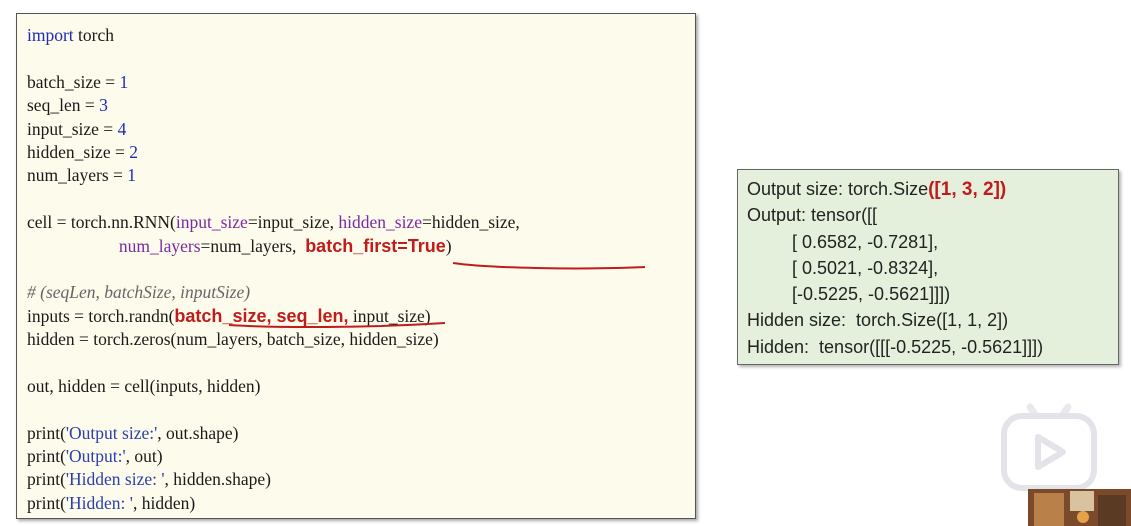 Image resolution: width=1131 pixels, height=526 pixels. I want to click on hidden-size-line: Hidden size: torch.Size([1, 1, 2]), so click(878, 320).